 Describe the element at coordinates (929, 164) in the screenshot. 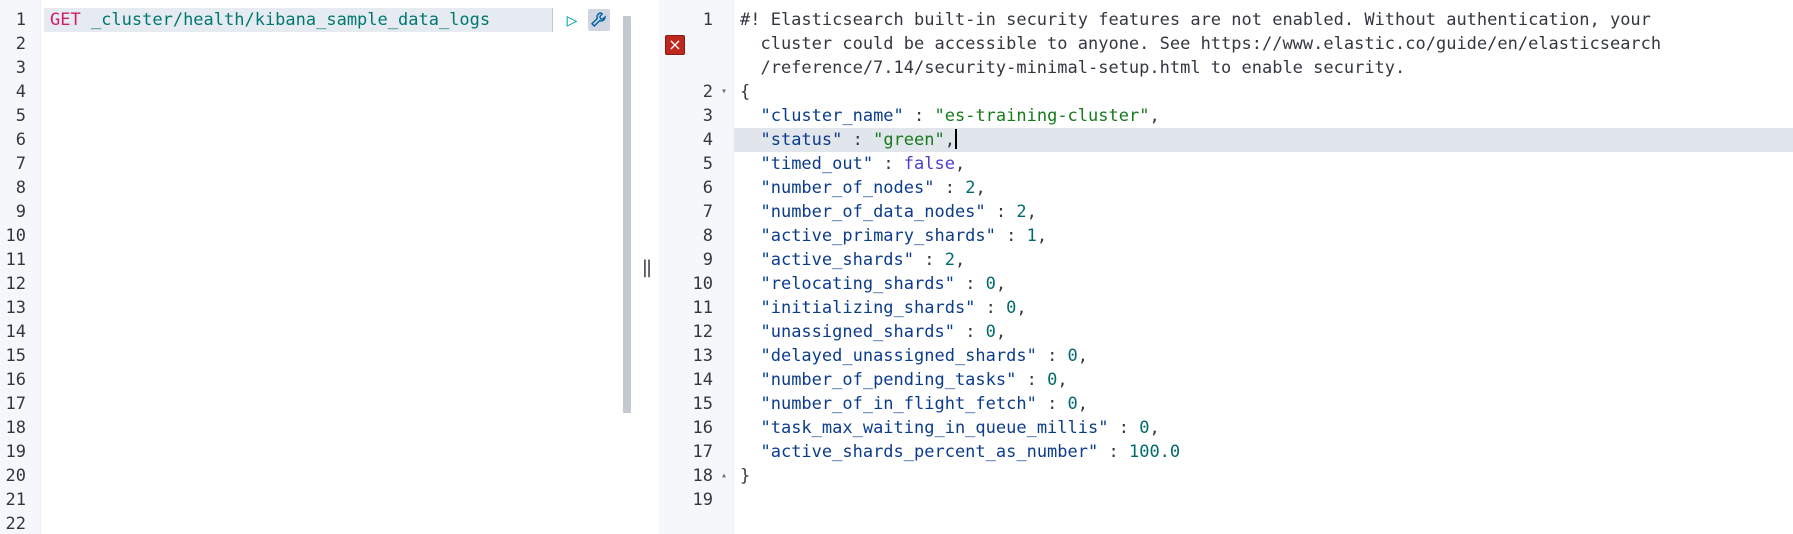

I see `json-value: false` at that location.